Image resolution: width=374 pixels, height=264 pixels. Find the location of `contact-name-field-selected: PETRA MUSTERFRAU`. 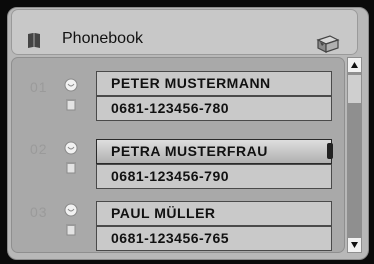

contact-name-field-selected: PETRA MUSTERFRAU is located at coordinates (214, 151).